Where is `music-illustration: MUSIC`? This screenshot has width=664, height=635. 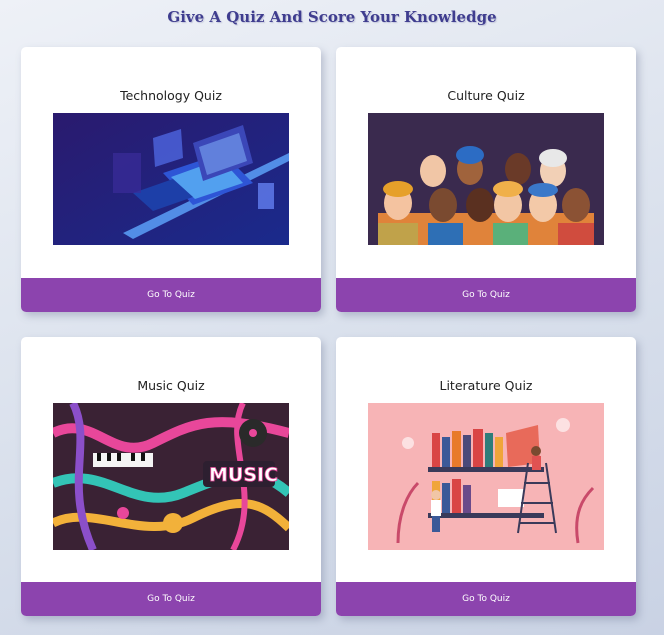
music-illustration: MUSIC is located at coordinates (171, 476).